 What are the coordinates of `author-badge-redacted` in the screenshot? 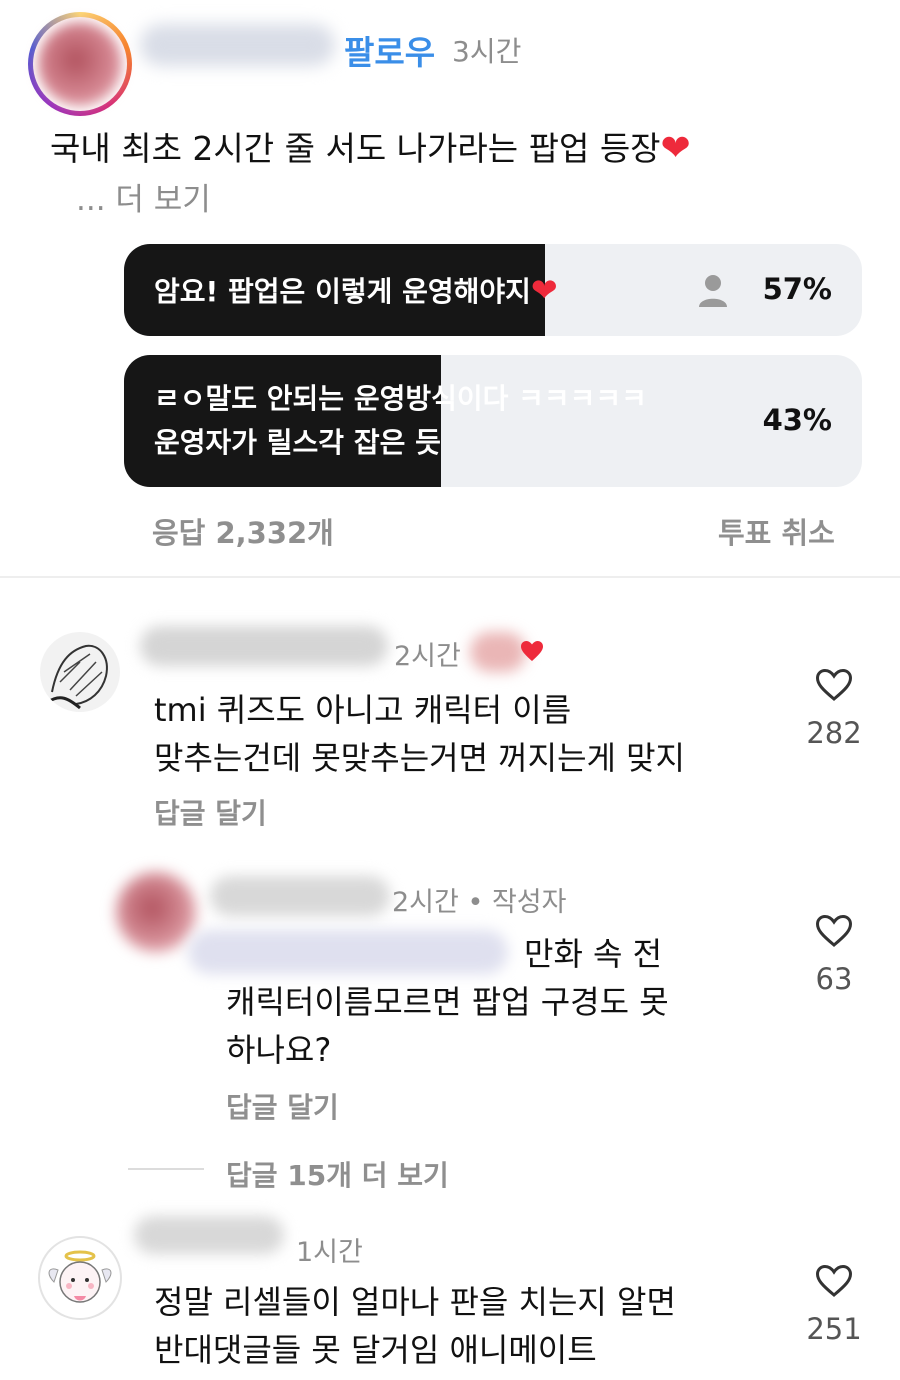 It's located at (498, 652).